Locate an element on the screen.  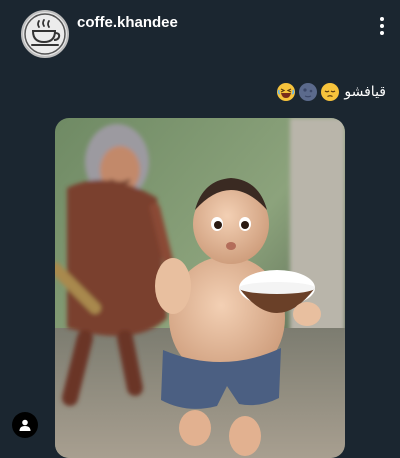
more-options-button is located at coordinates (382, 26).